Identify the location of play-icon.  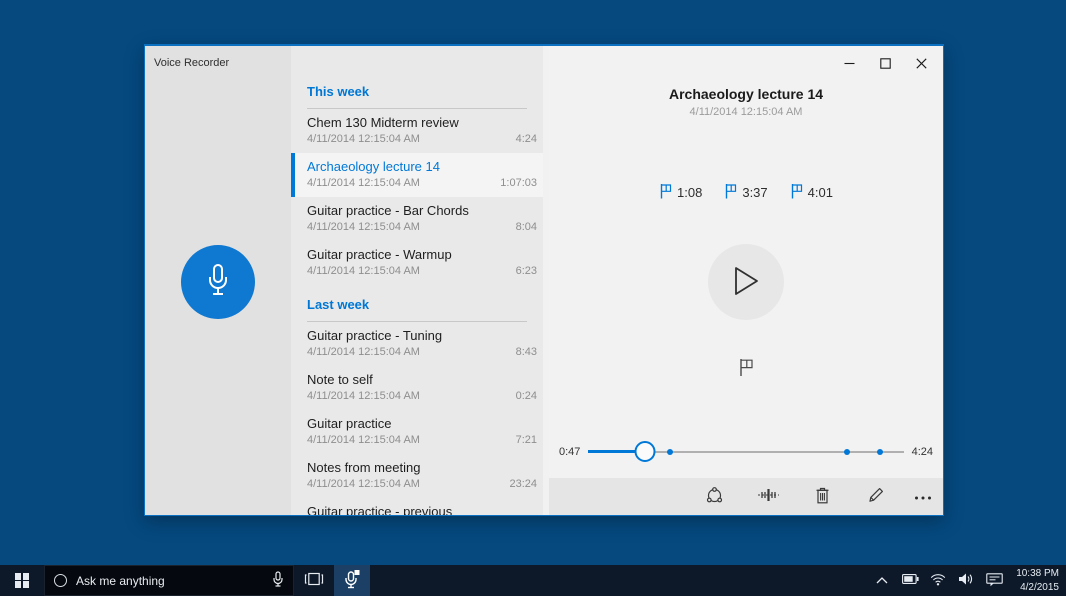
(746, 282).